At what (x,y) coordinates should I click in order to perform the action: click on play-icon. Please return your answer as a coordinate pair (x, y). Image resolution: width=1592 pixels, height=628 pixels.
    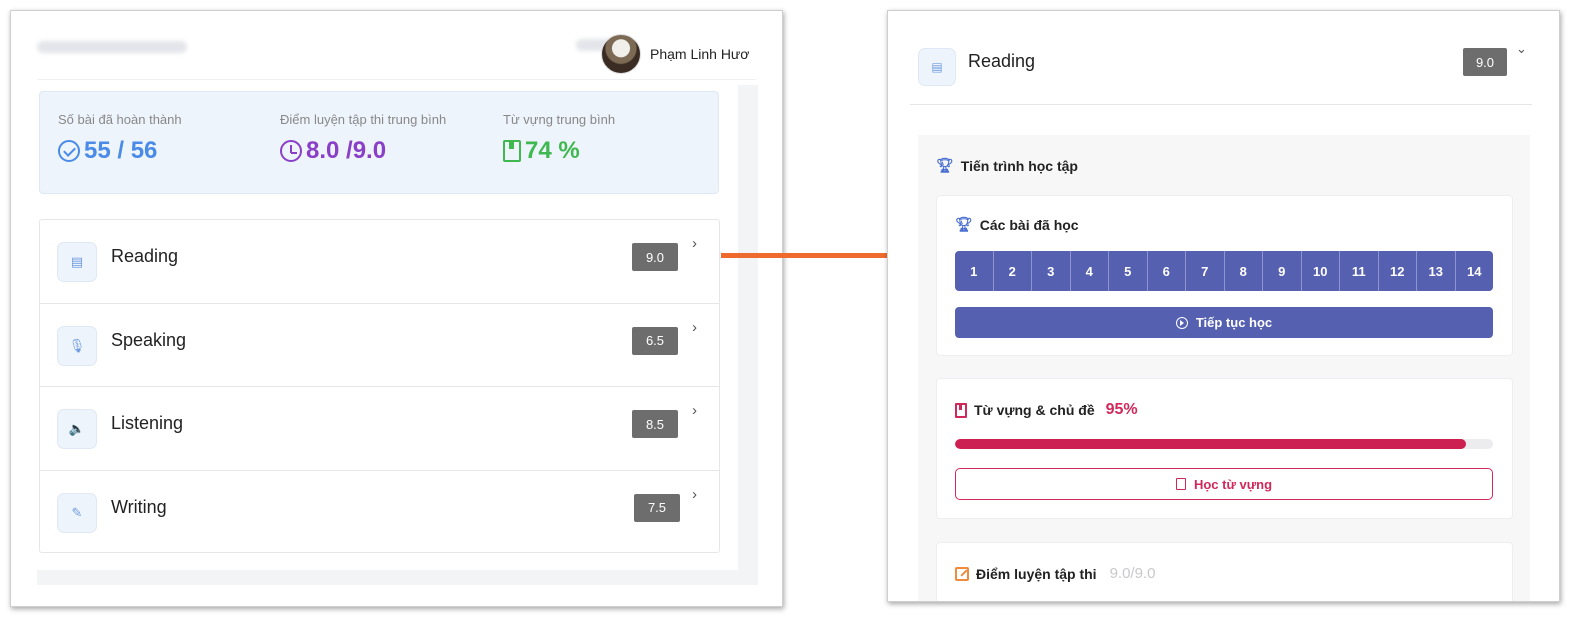
    Looking at the image, I should click on (1181, 322).